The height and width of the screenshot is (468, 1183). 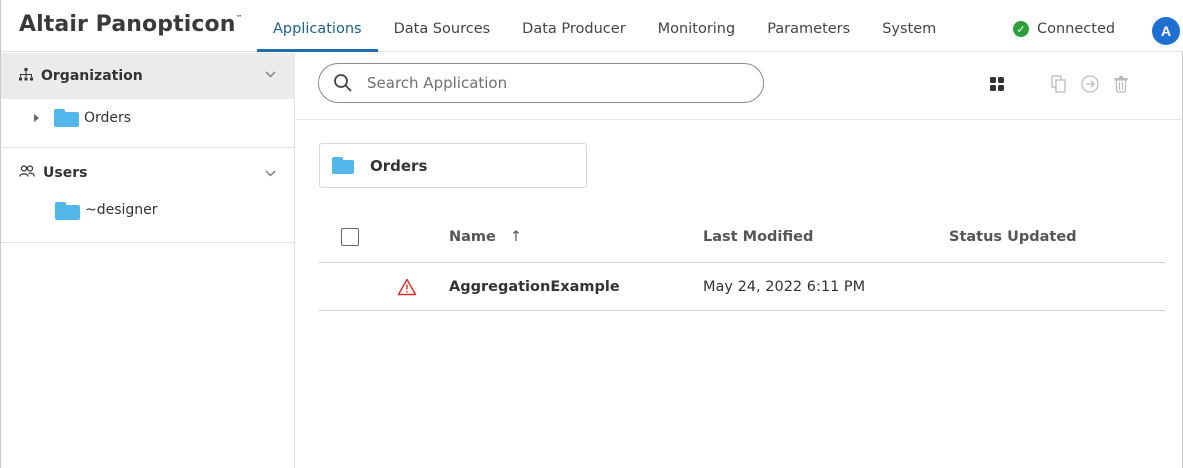 I want to click on copy-icon, so click(x=1059, y=84).